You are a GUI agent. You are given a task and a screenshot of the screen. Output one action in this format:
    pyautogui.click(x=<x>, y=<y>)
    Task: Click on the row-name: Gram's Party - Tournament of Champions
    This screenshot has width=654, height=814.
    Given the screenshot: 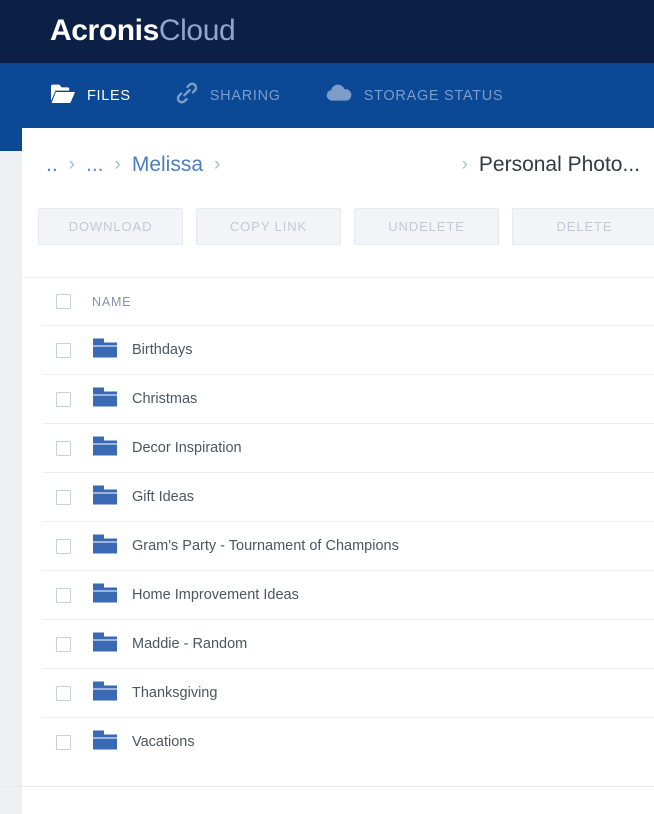 What is the action you would take?
    pyautogui.click(x=265, y=546)
    